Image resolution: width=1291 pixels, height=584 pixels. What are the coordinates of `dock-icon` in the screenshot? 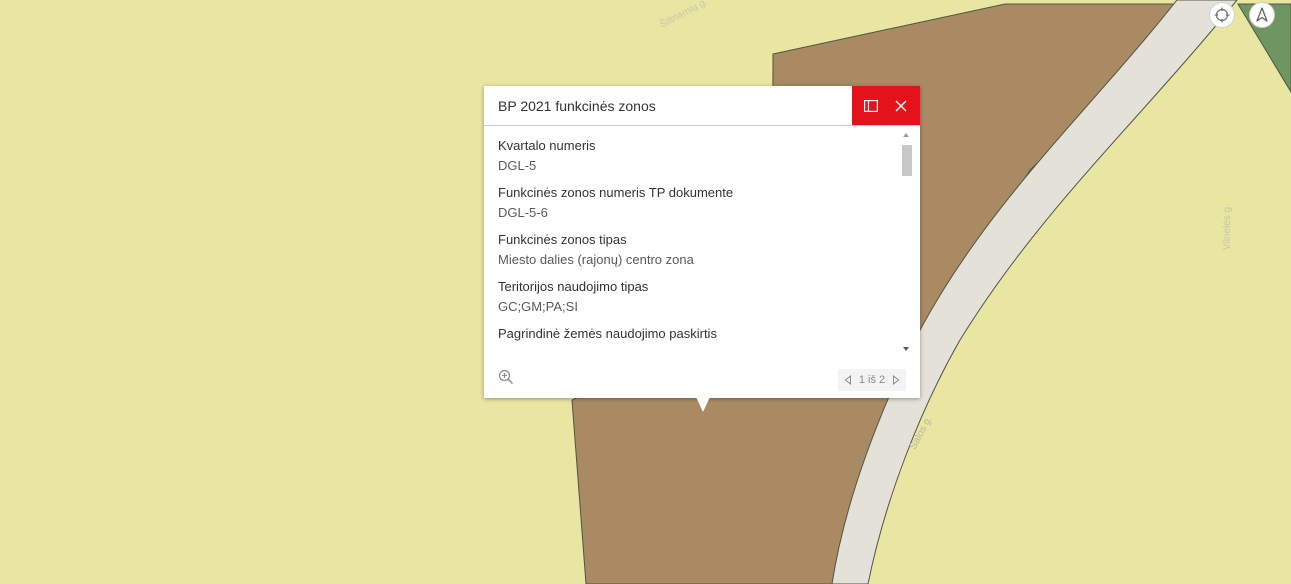 It's located at (871, 105).